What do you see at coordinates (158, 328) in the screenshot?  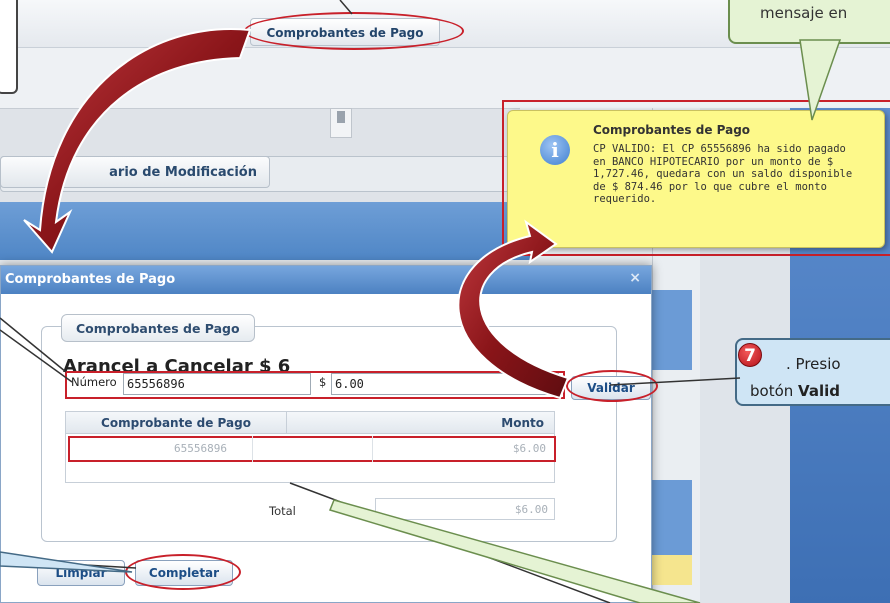 I see `fieldset-legend: Comprobantes de Pago` at bounding box center [158, 328].